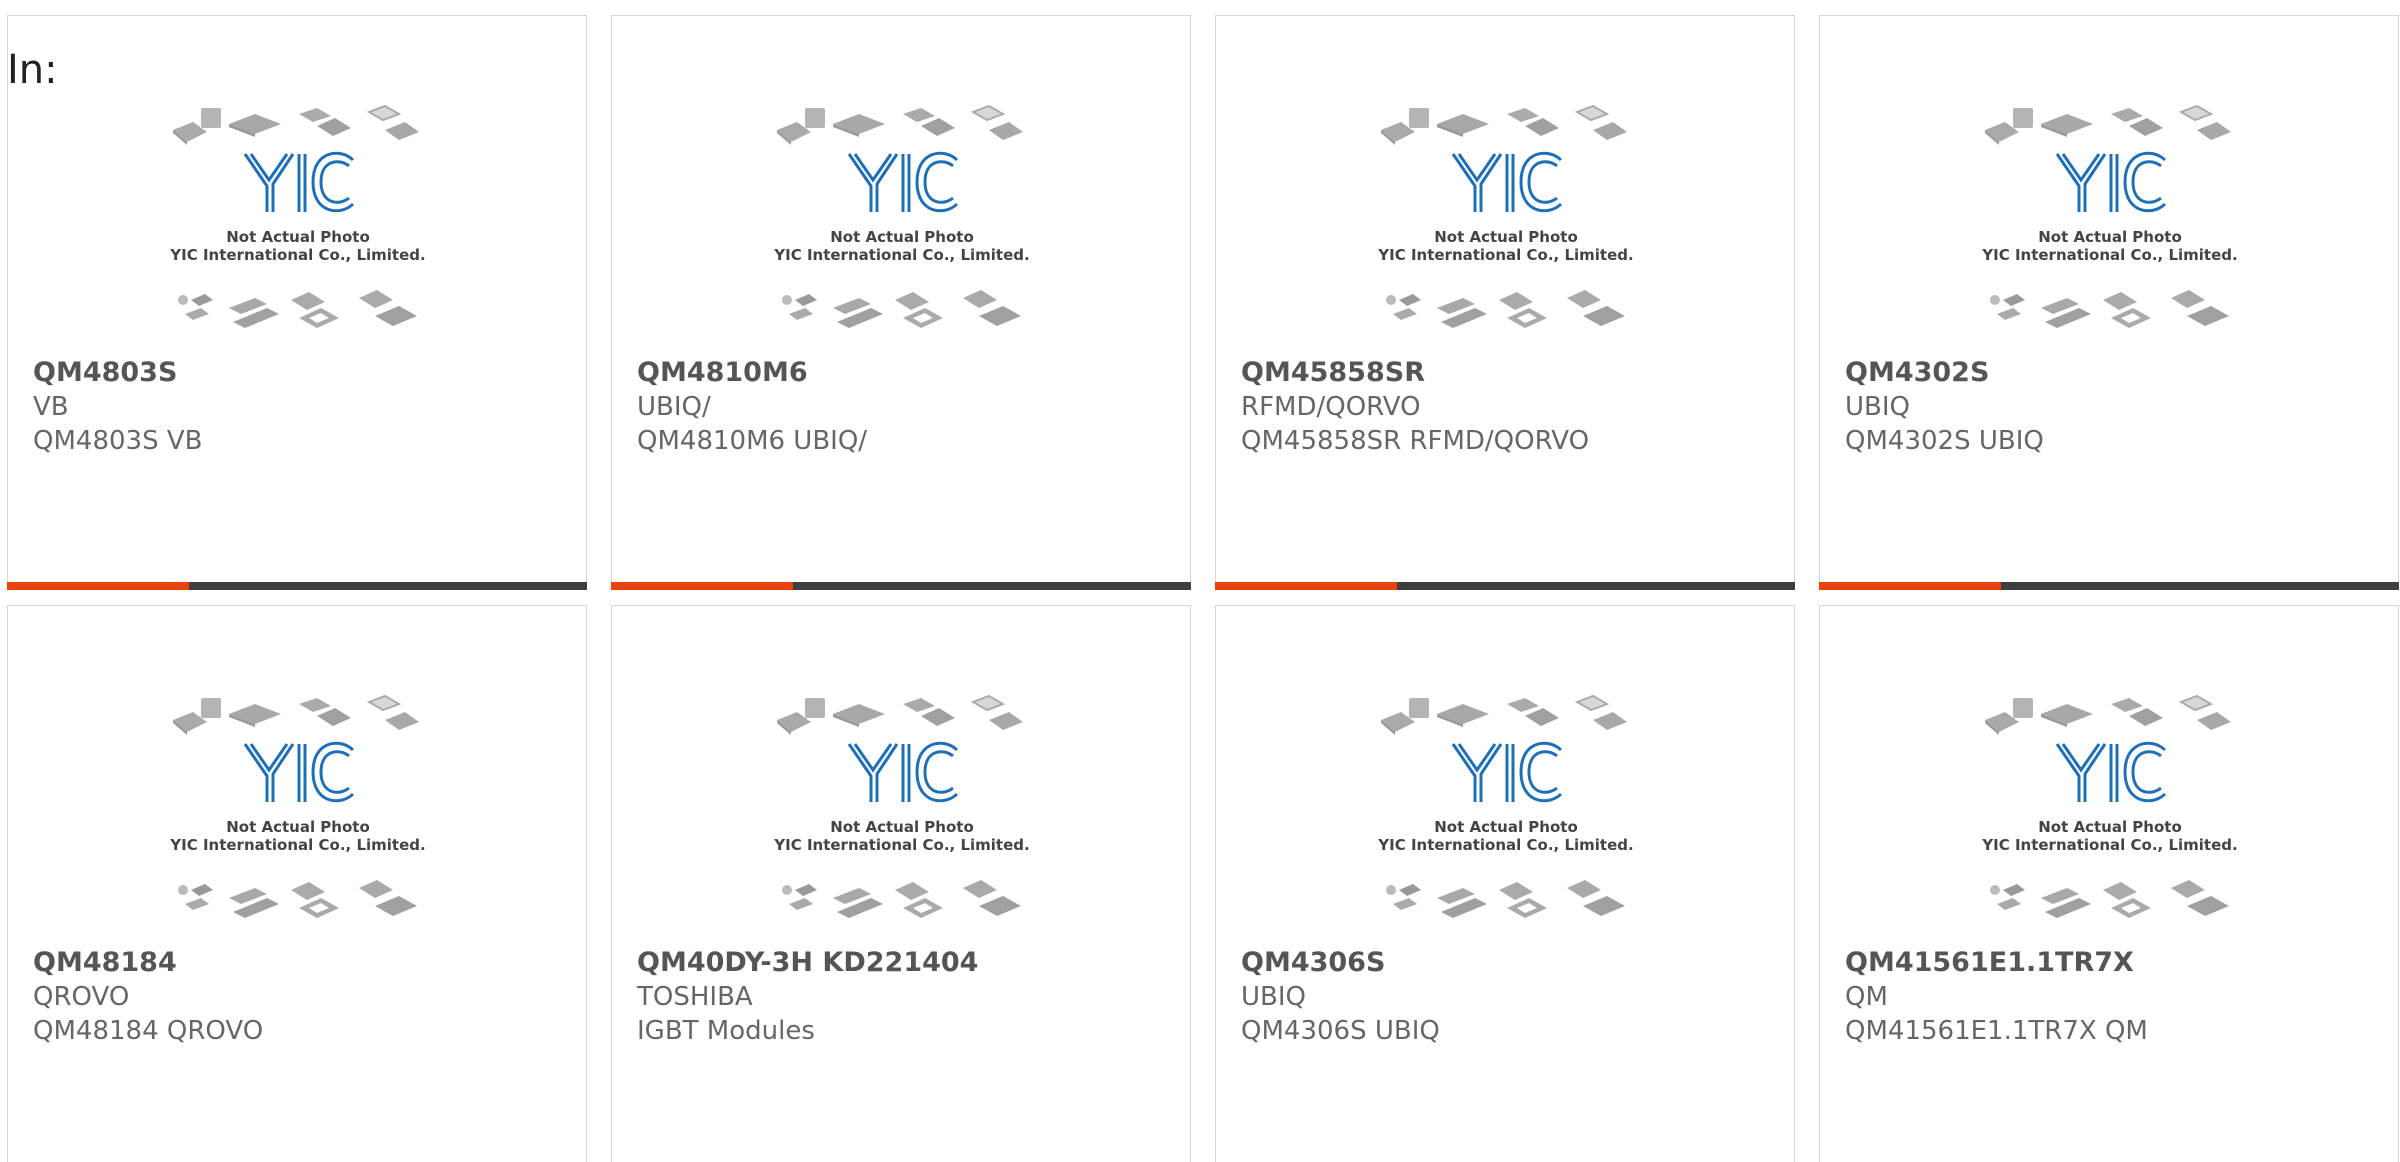  What do you see at coordinates (903, 963) in the screenshot?
I see `part-number: QM40DY-3H KD221404` at bounding box center [903, 963].